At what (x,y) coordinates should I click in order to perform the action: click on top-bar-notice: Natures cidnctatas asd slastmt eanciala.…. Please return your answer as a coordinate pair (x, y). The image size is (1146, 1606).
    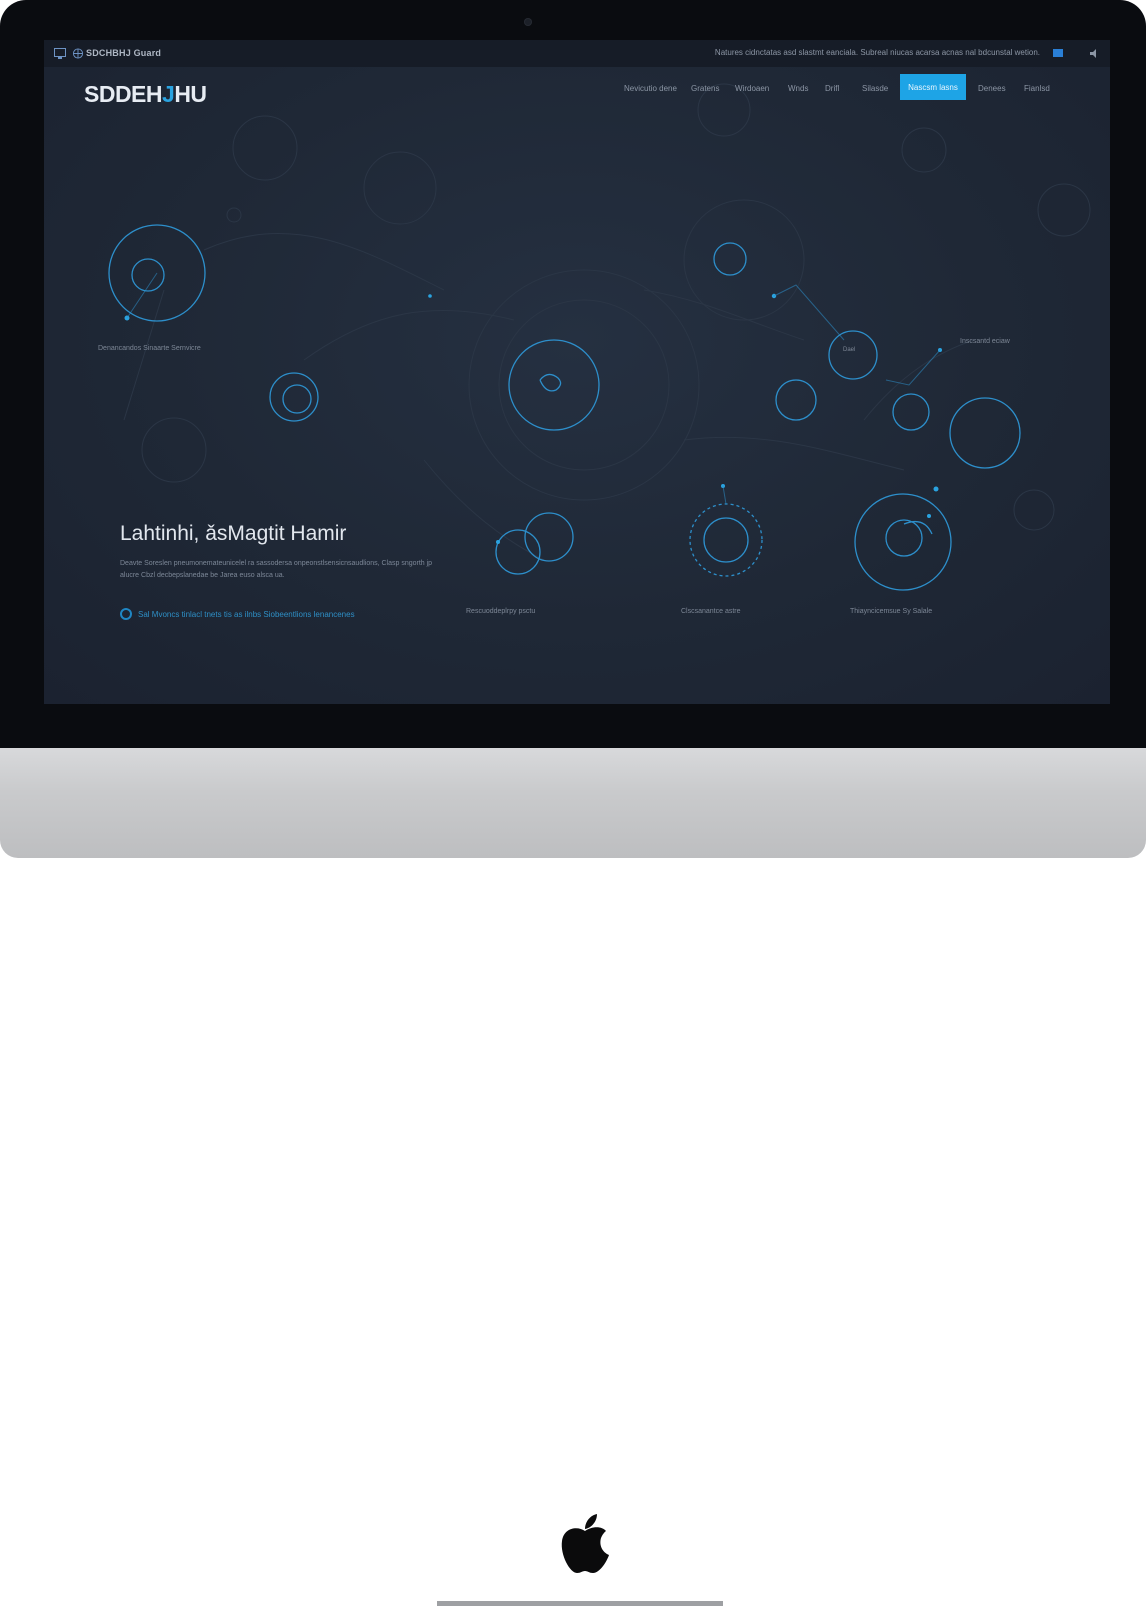
    Looking at the image, I should click on (877, 52).